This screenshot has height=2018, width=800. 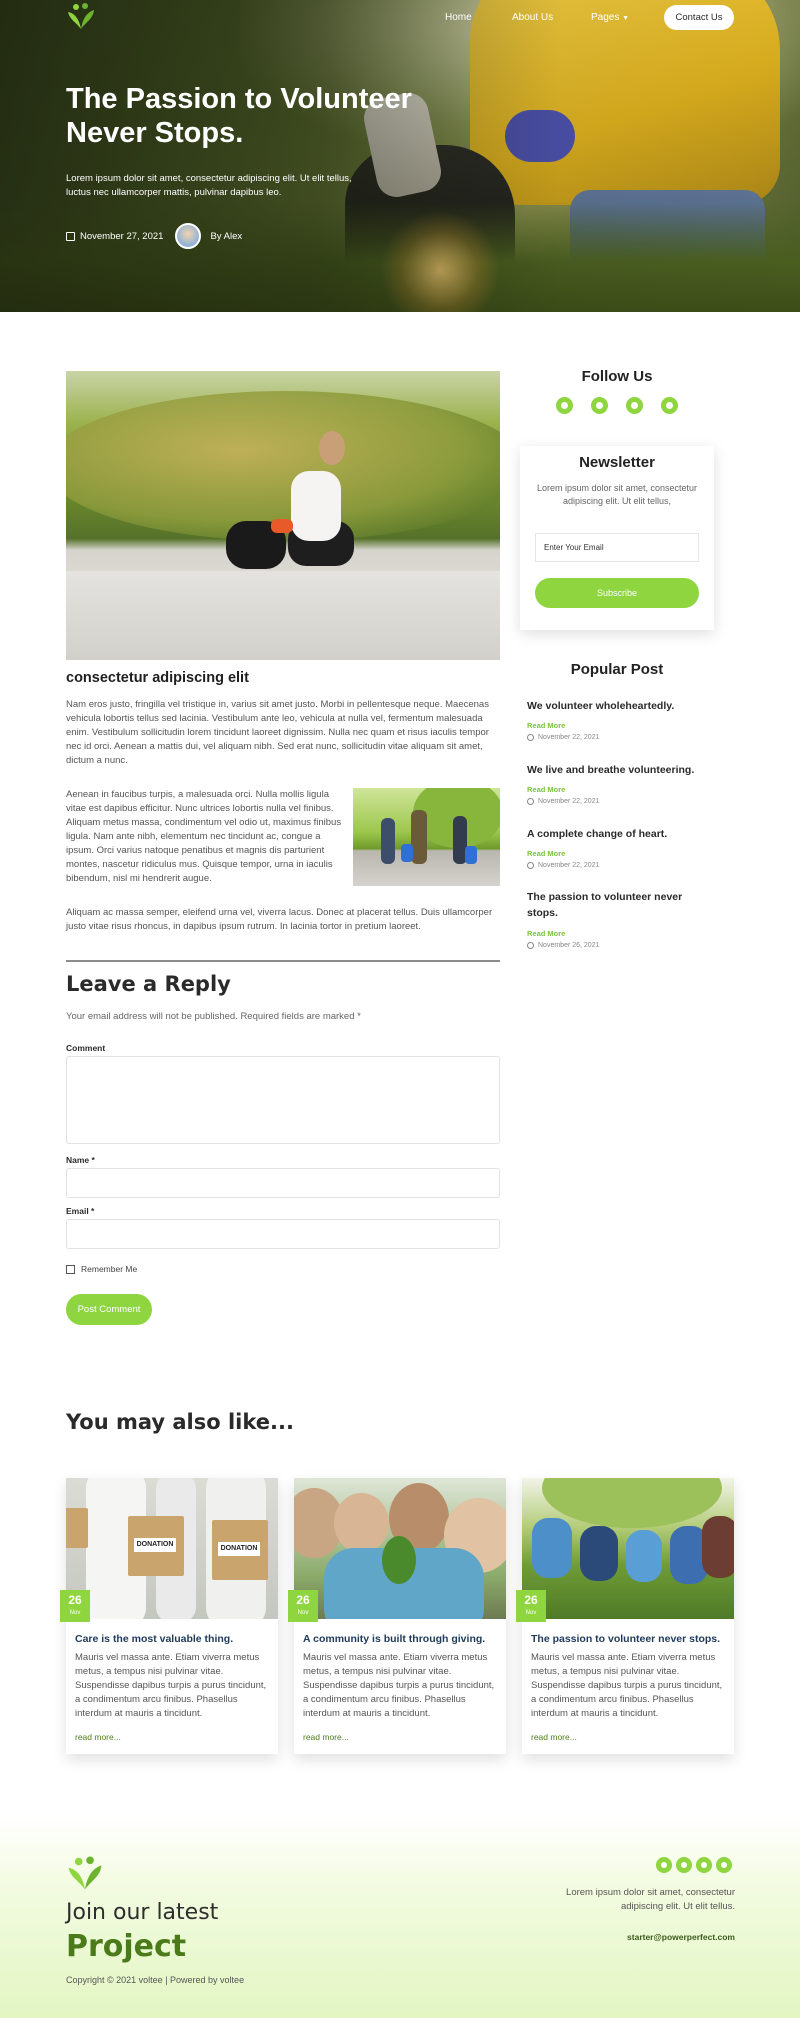 I want to click on related-card-image: DONATION DONATION, so click(x=172, y=1548).